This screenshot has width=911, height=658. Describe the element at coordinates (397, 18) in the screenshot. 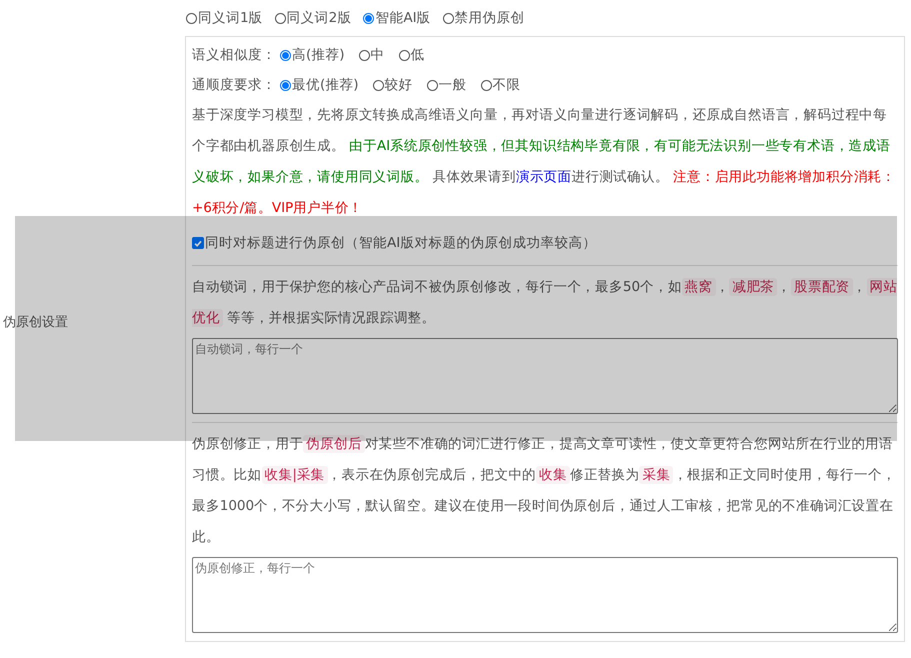

I see `radio-option: 智能AI版` at that location.